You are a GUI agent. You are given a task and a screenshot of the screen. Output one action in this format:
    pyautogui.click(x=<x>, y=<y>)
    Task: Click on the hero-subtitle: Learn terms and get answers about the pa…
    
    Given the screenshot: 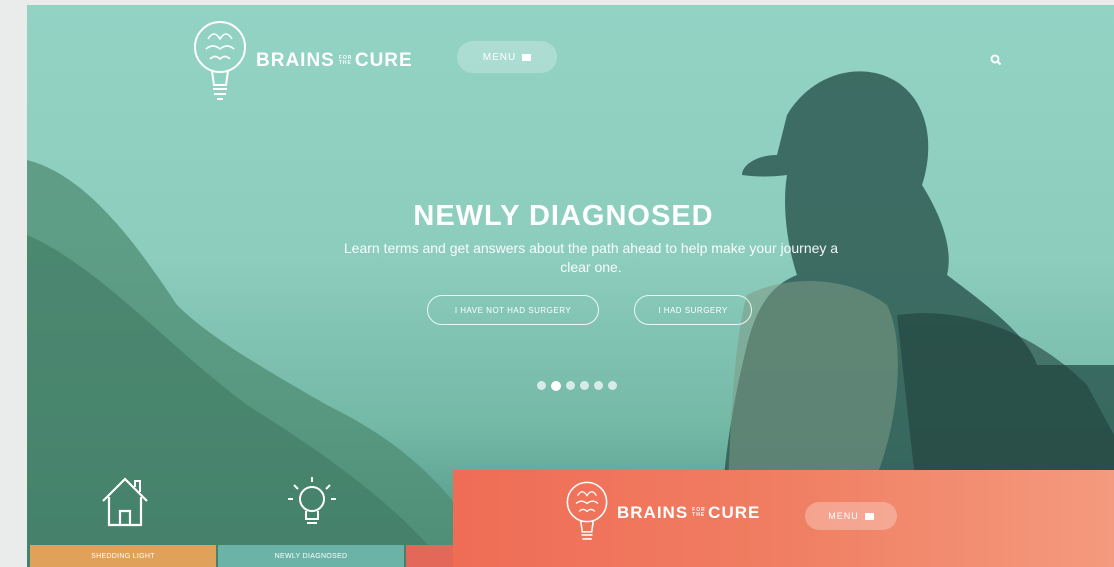 What is the action you would take?
    pyautogui.click(x=591, y=257)
    